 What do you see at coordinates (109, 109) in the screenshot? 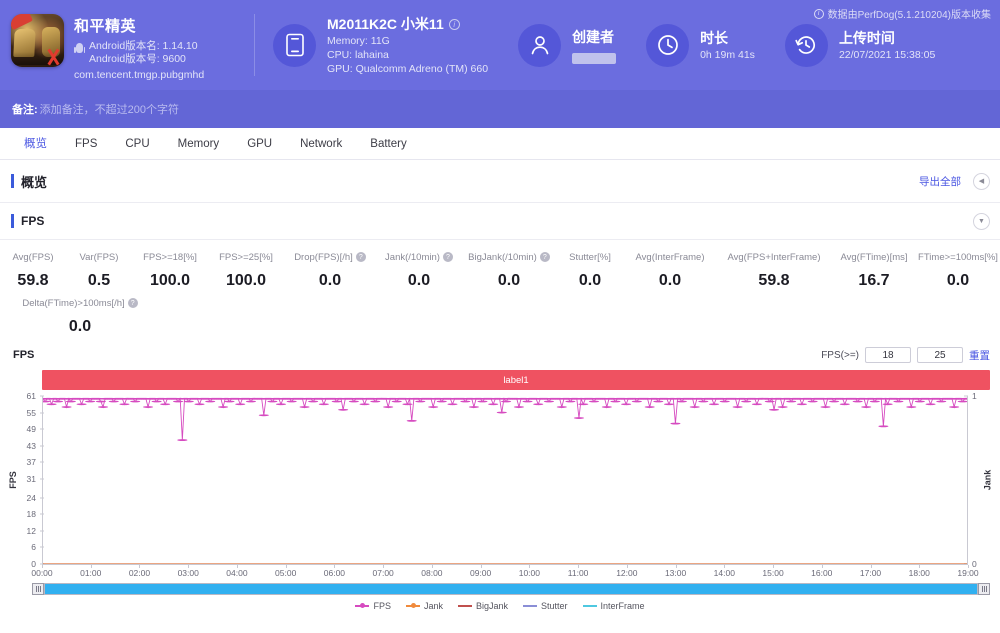
I see `remark-input-placeholder: 添加备注，不超过200个字符` at bounding box center [109, 109].